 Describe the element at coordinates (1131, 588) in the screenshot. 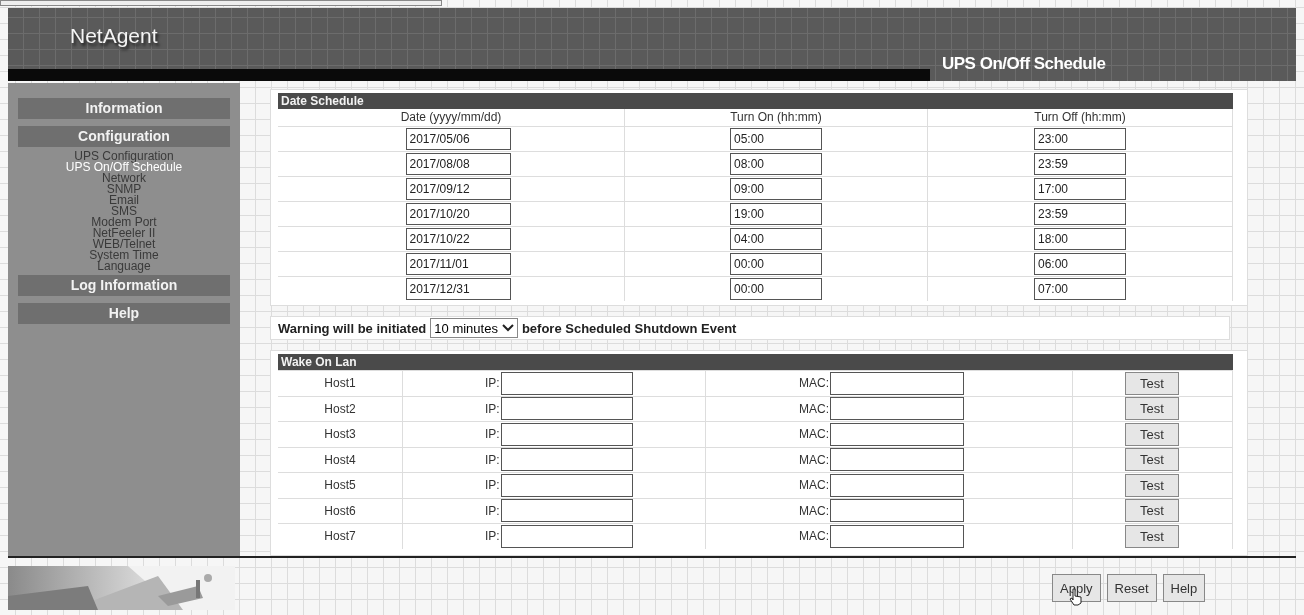

I see `footer-button: Reset` at that location.